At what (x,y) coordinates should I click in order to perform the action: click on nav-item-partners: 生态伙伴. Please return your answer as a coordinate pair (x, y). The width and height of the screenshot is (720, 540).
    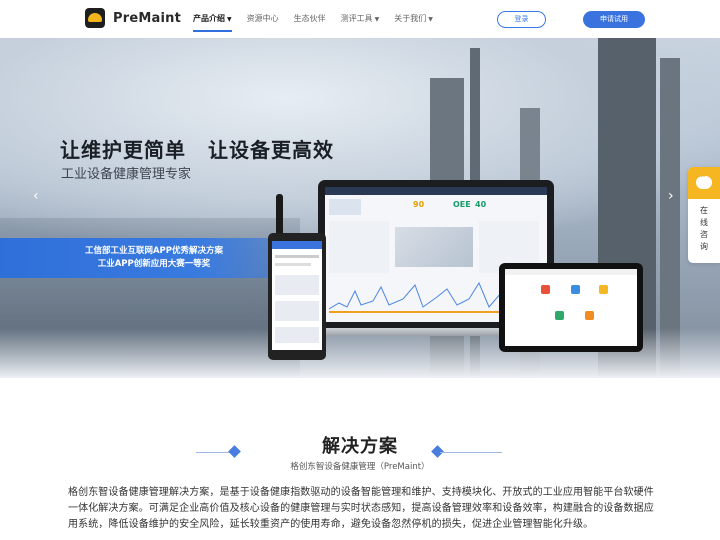
    Looking at the image, I should click on (310, 19).